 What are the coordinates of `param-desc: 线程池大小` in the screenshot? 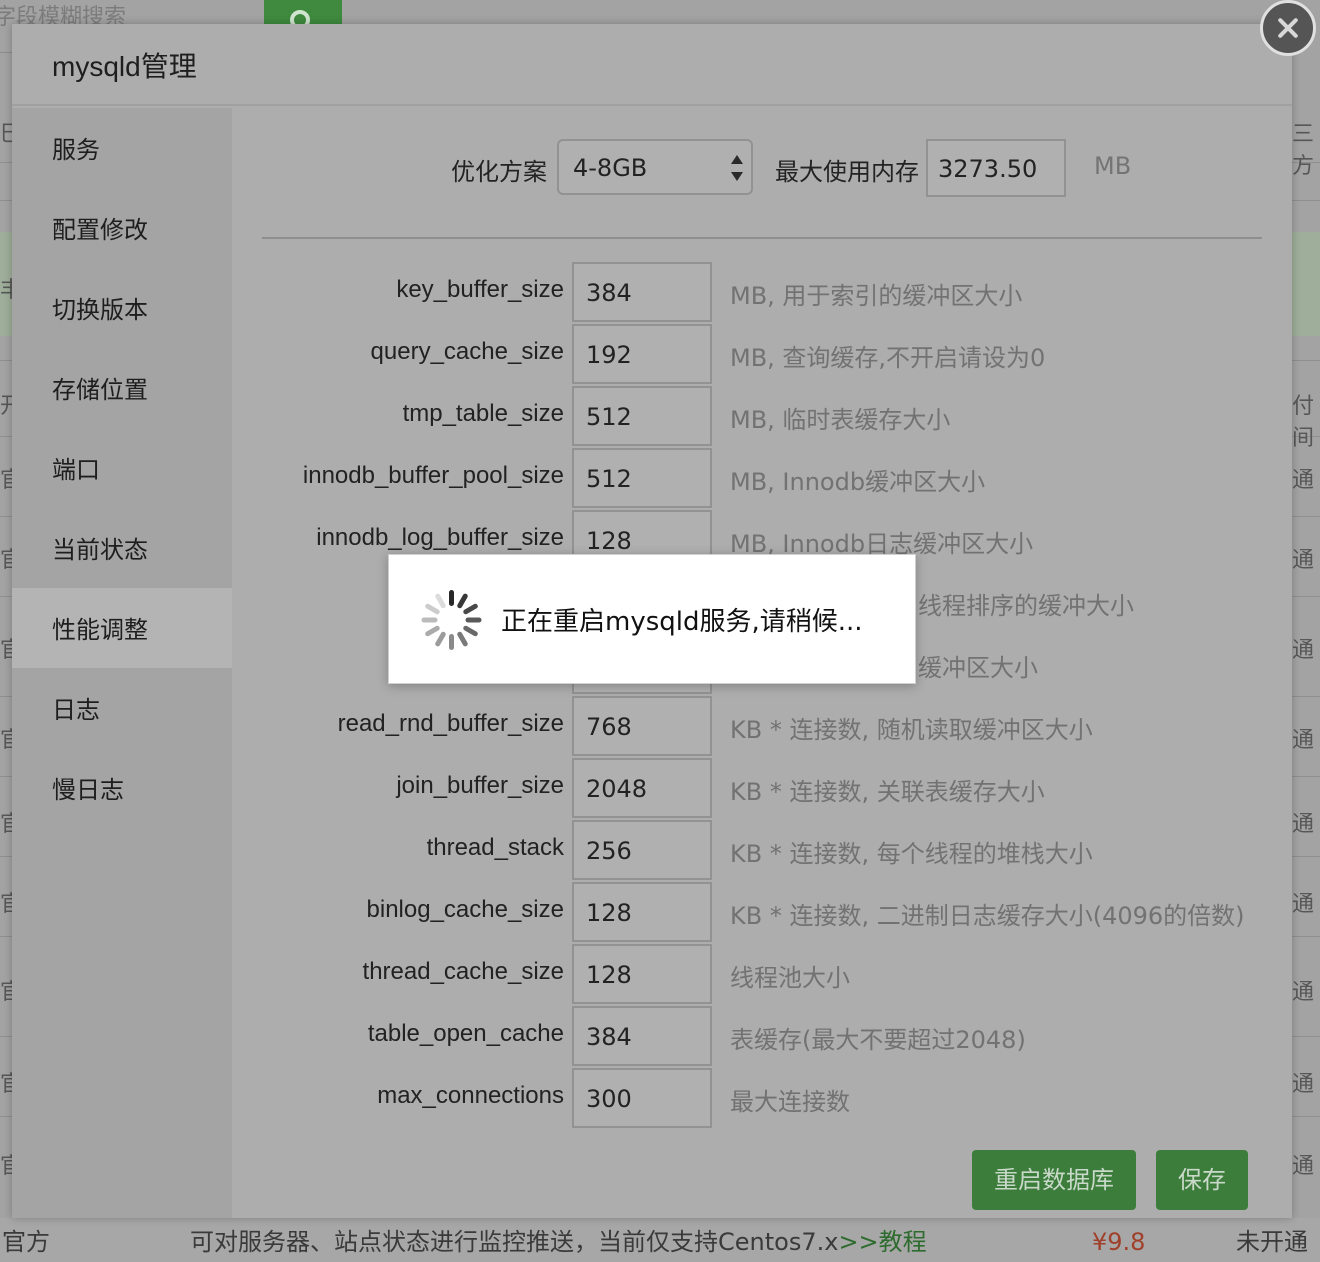 It's located at (790, 978).